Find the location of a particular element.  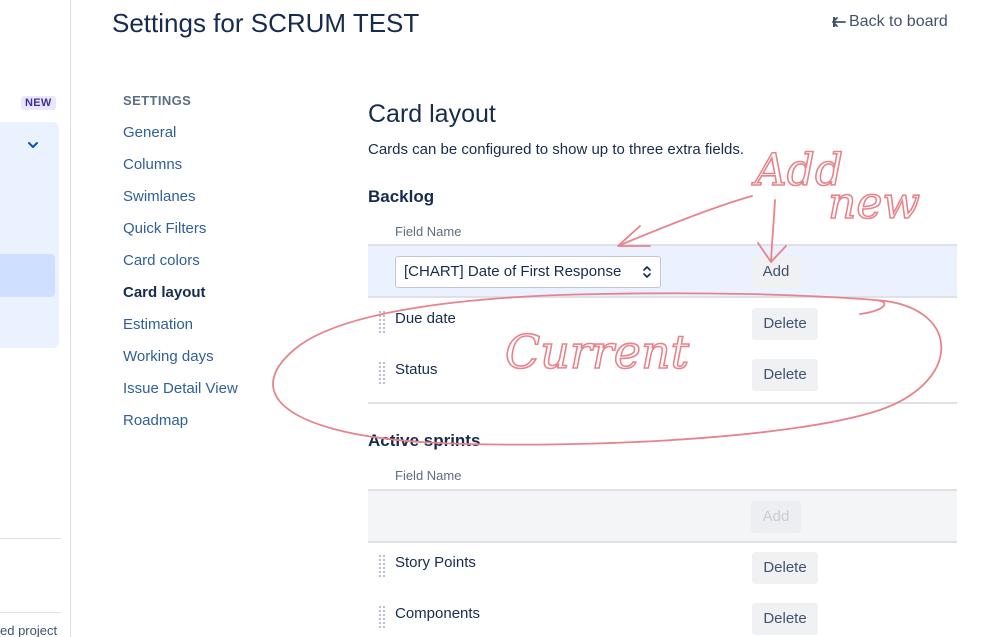

back-to-board-label: Back to board is located at coordinates (898, 21).